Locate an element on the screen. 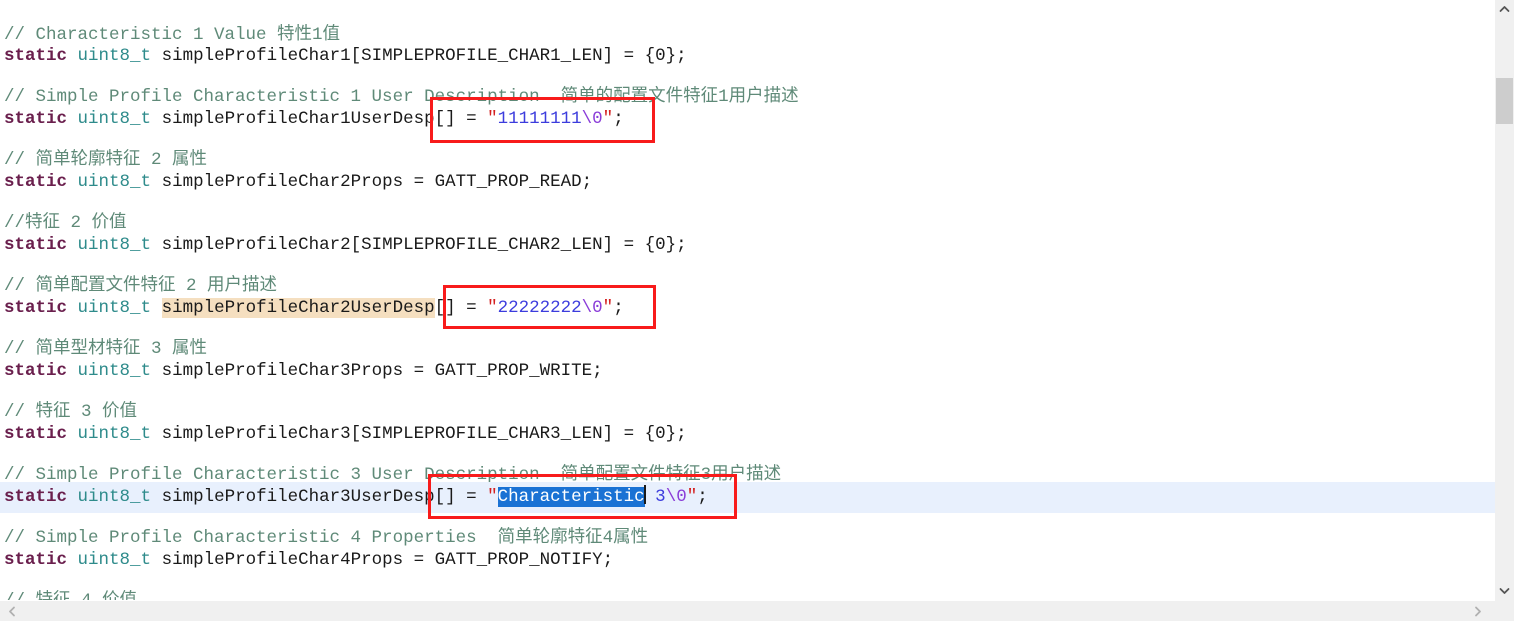 This screenshot has height=621, width=1514. scroll-down-arrow-icon is located at coordinates (1504, 590).